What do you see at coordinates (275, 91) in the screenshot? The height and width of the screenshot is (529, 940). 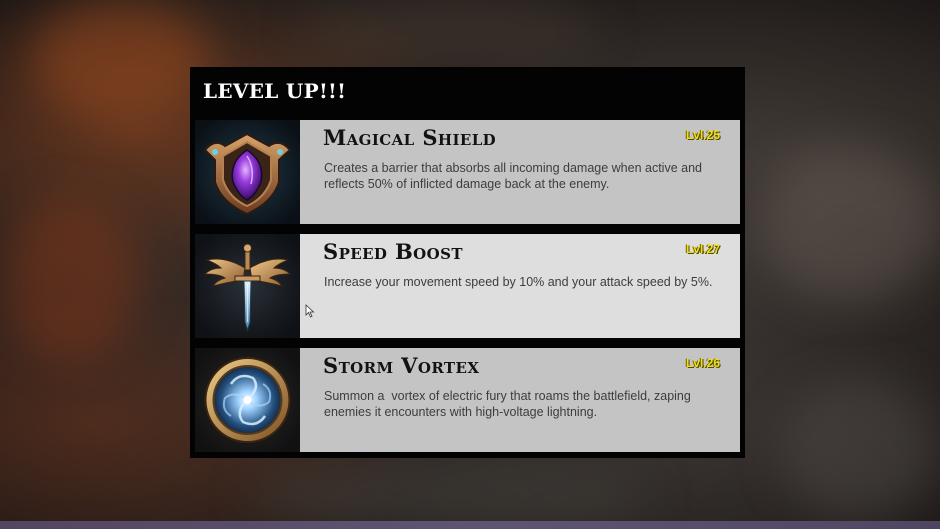 I see `dialog-title: LEVEL UP!!!` at bounding box center [275, 91].